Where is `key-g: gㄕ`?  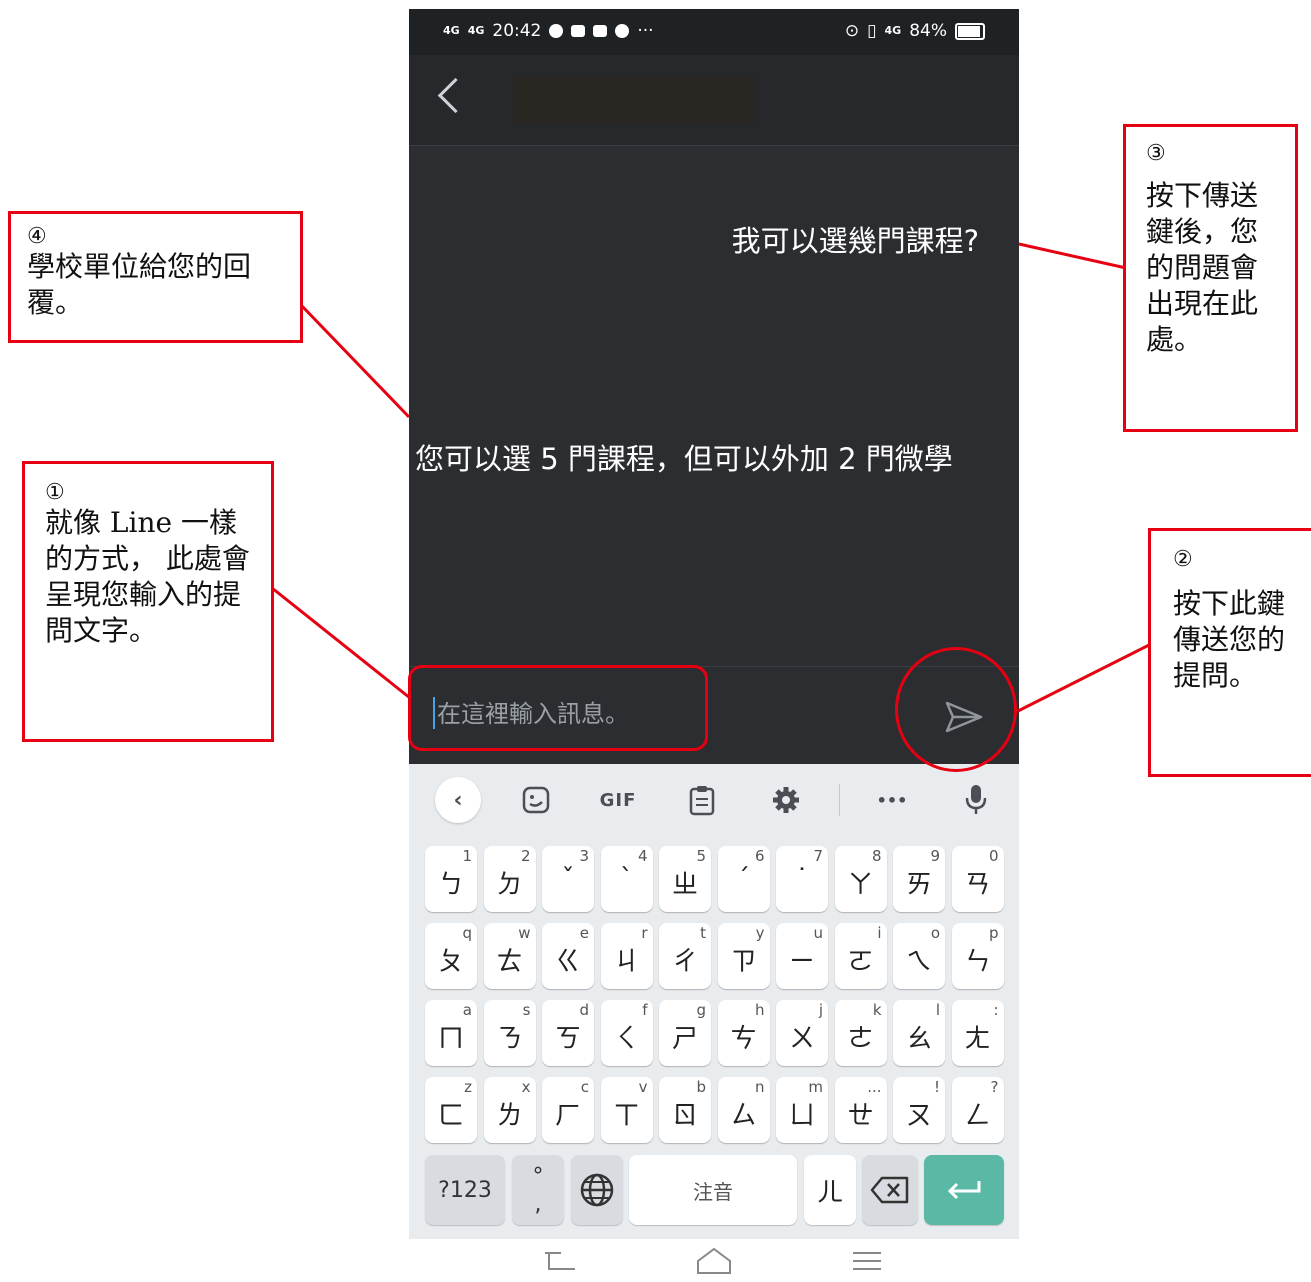 key-g: gㄕ is located at coordinates (685, 1033).